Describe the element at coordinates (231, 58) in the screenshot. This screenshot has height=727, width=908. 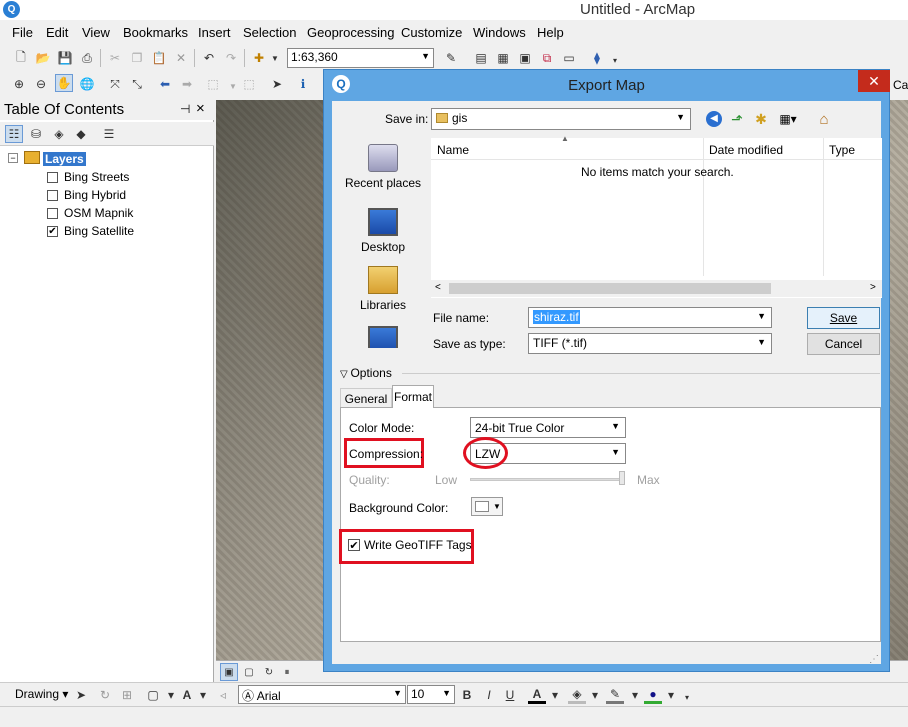
I see `redo-icon: ↷` at that location.